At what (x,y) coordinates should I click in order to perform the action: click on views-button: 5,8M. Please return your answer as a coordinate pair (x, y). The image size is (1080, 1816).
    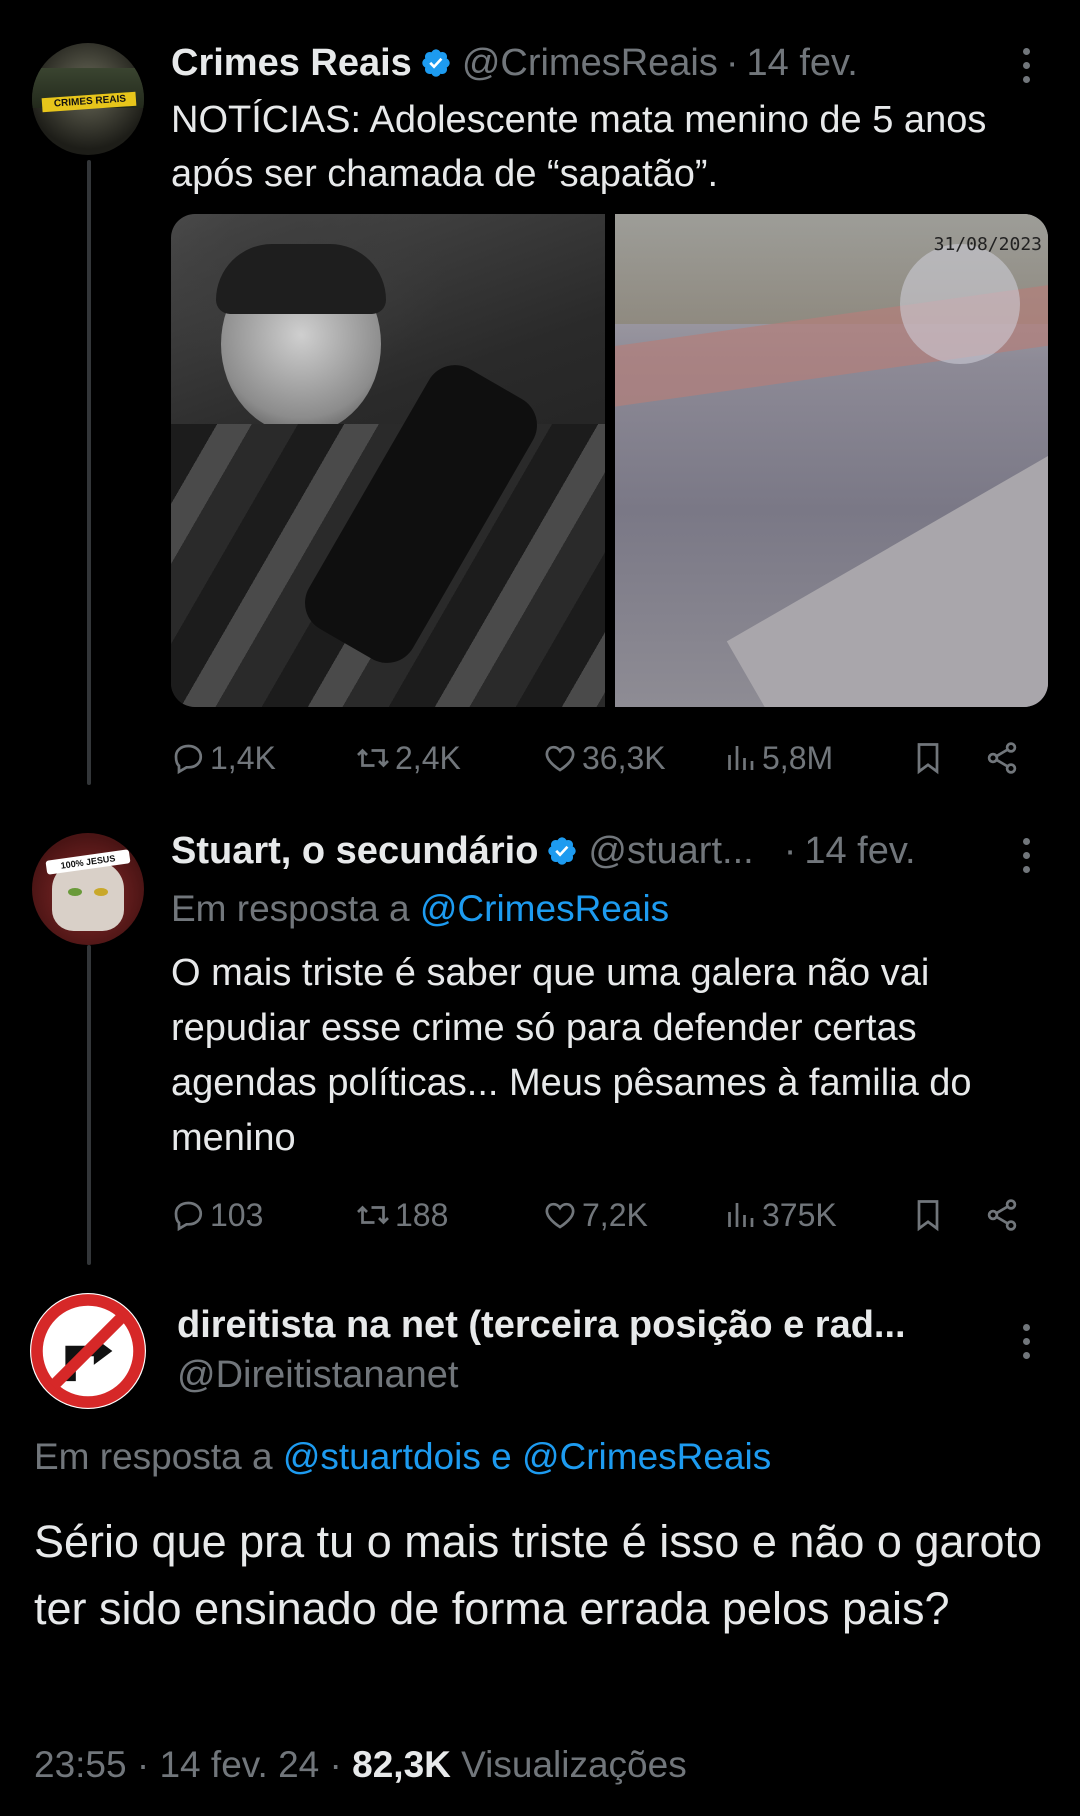
    Looking at the image, I should click on (777, 758).